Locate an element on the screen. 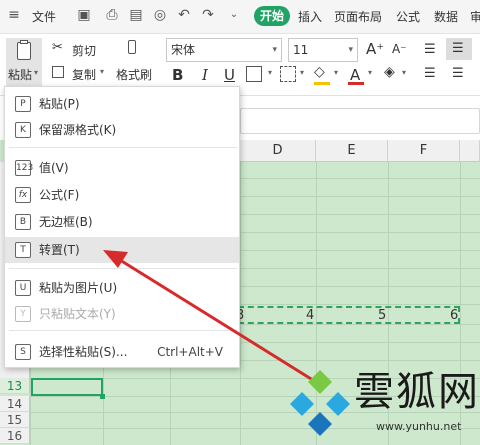 This screenshot has height=445, width=480. watermark-text: 雲狐网 is located at coordinates (417, 392).